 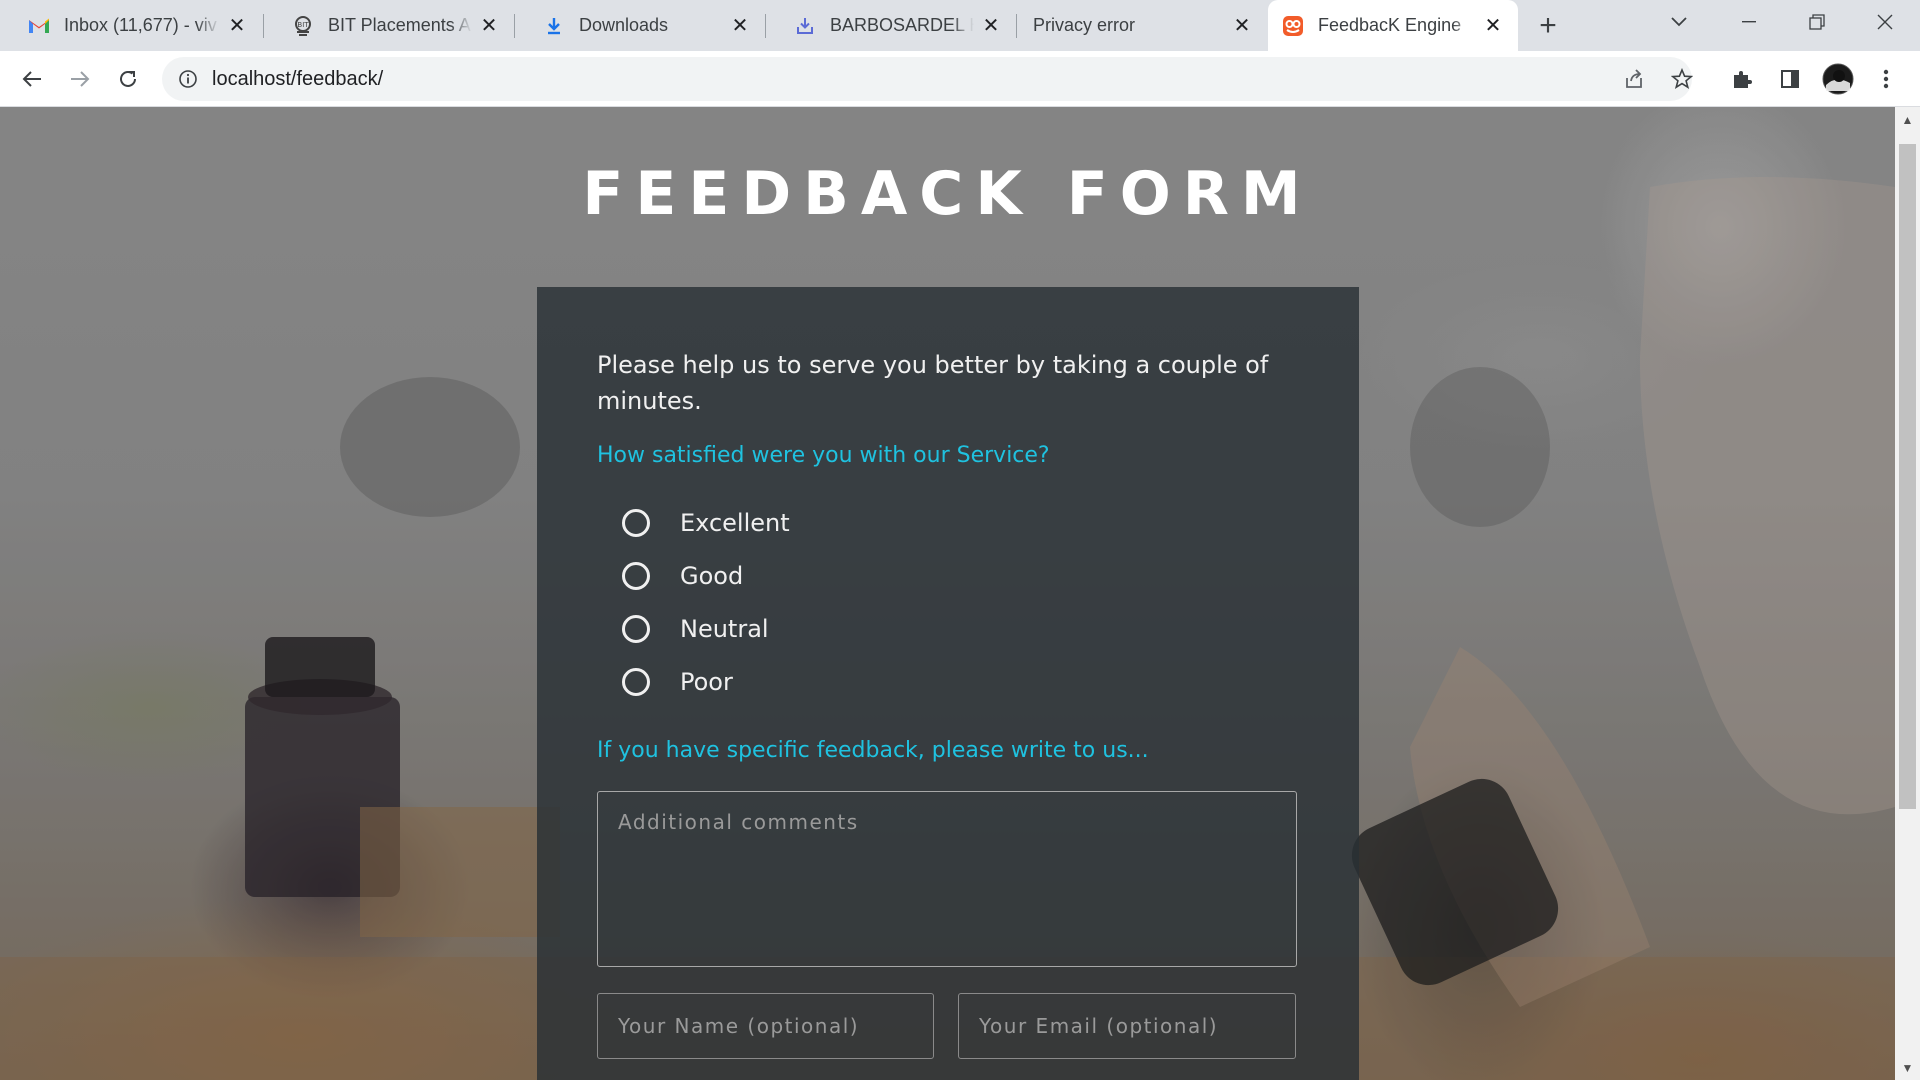 I want to click on tab-privacy-error: Privacy error ✕, so click(x=1142, y=25).